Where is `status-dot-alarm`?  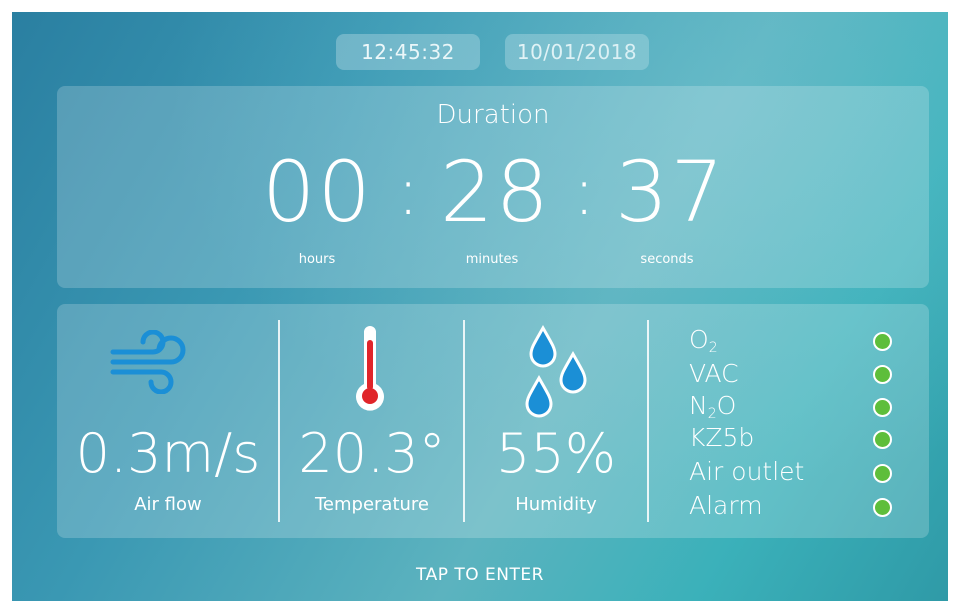
status-dot-alarm is located at coordinates (882, 507).